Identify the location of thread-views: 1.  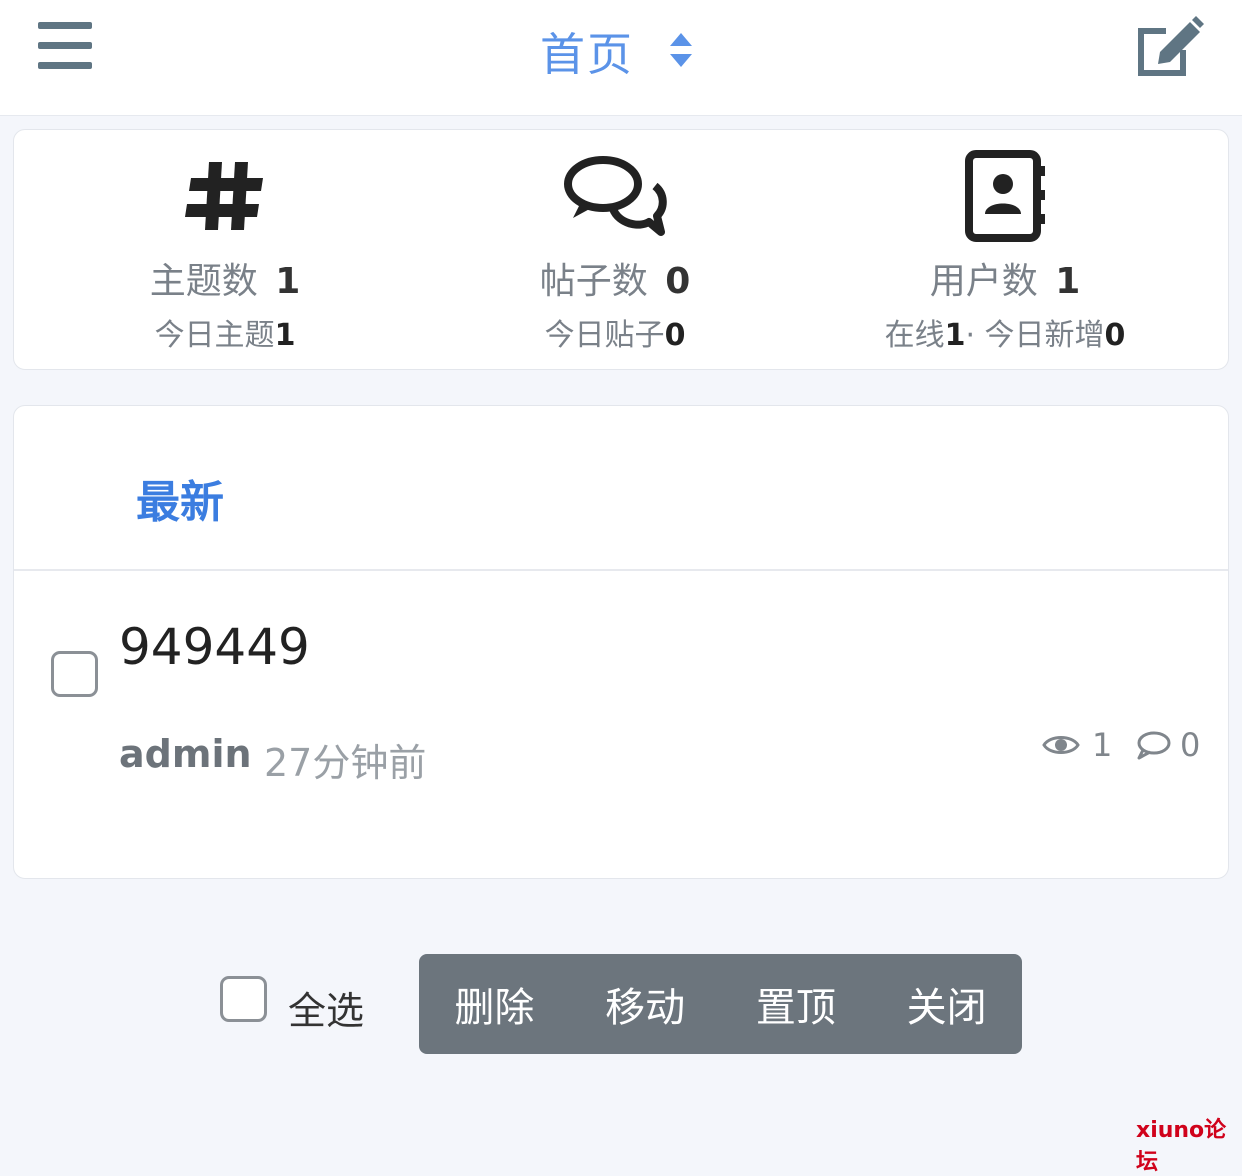
(1077, 745).